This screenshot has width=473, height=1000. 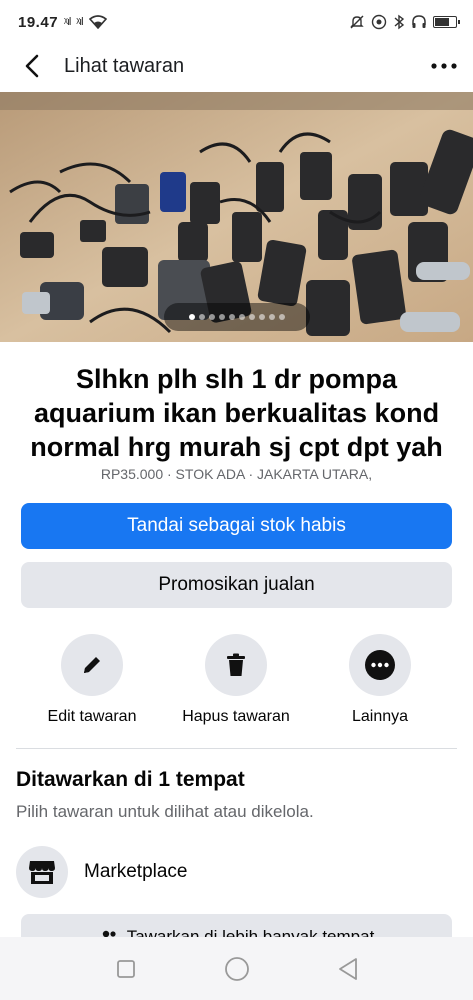 I want to click on triangle-back-icon, so click(x=347, y=968).